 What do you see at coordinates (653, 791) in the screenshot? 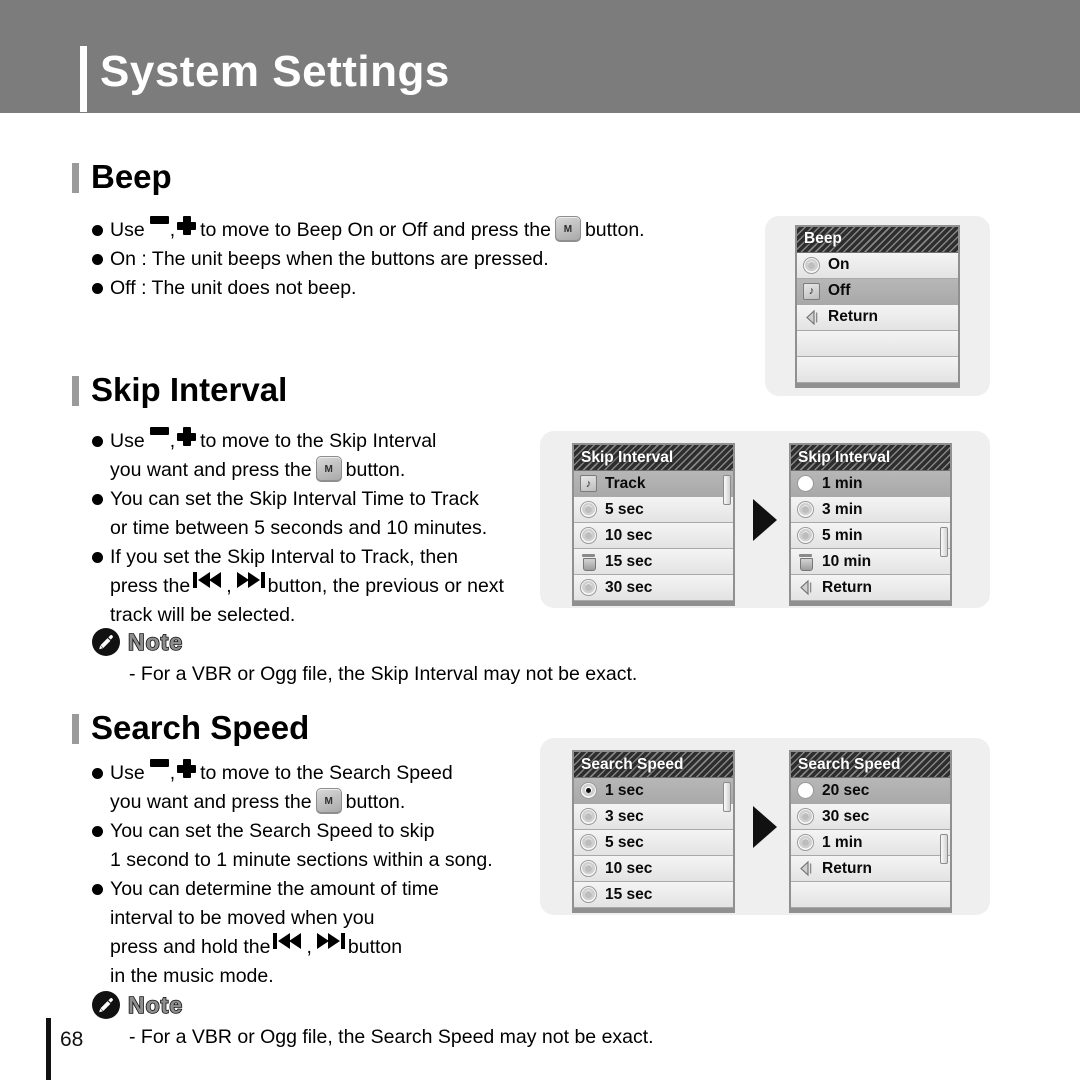
I see `lcd-menu-item: 1 sec` at bounding box center [653, 791].